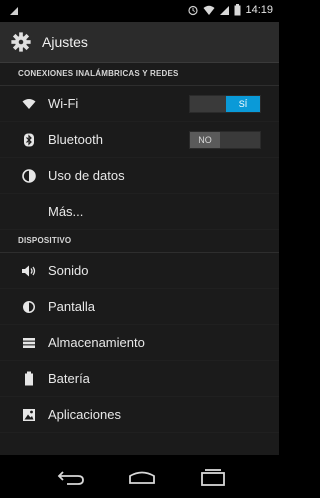 The image size is (320, 498). I want to click on bluetooth-icon, so click(29, 140).